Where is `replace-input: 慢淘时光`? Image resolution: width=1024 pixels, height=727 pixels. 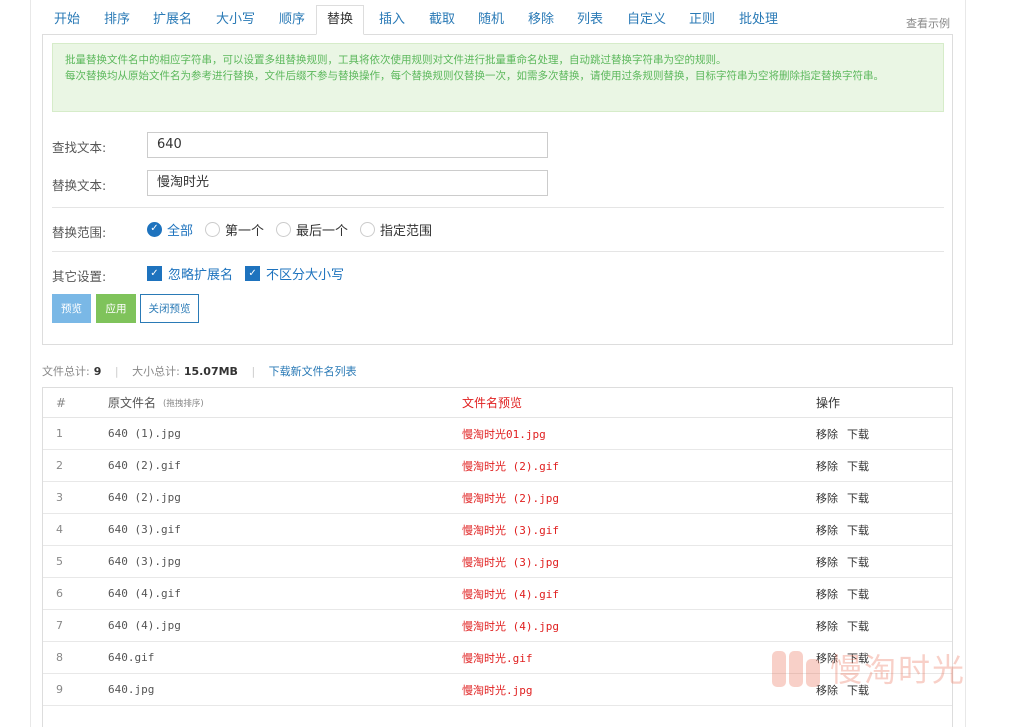 replace-input: 慢淘时光 is located at coordinates (347, 183).